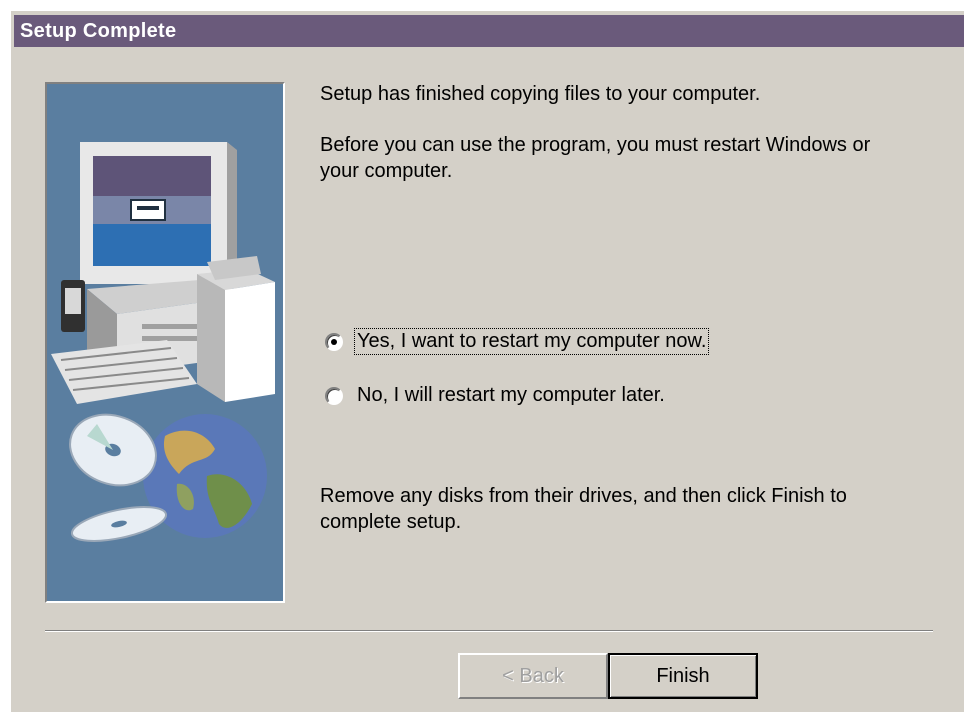 The height and width of the screenshot is (712, 964). What do you see at coordinates (511, 395) in the screenshot?
I see `restart-later-label: No, I will restart my computer later.` at bounding box center [511, 395].